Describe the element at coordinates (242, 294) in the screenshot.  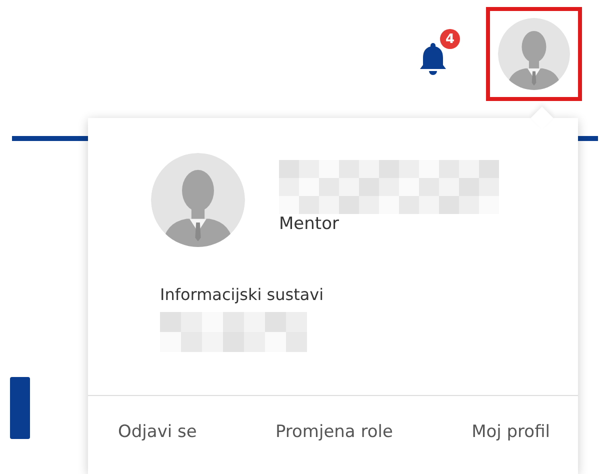
I see `department-label: Informacijski sustavi` at that location.